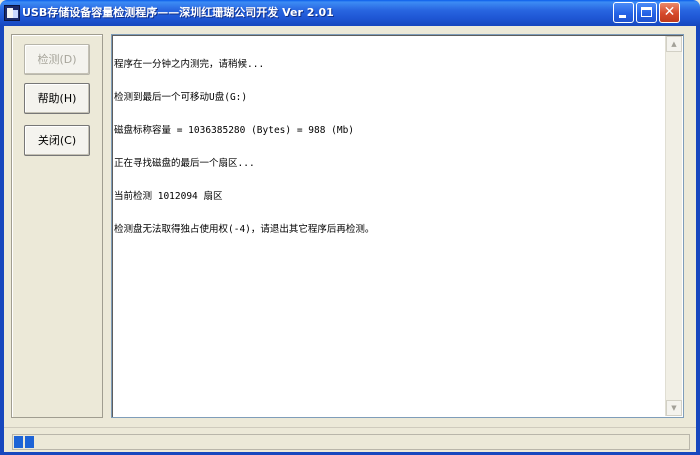 The width and height of the screenshot is (700, 455). Describe the element at coordinates (15, 14) in the screenshot. I see `app-icon-part` at that location.